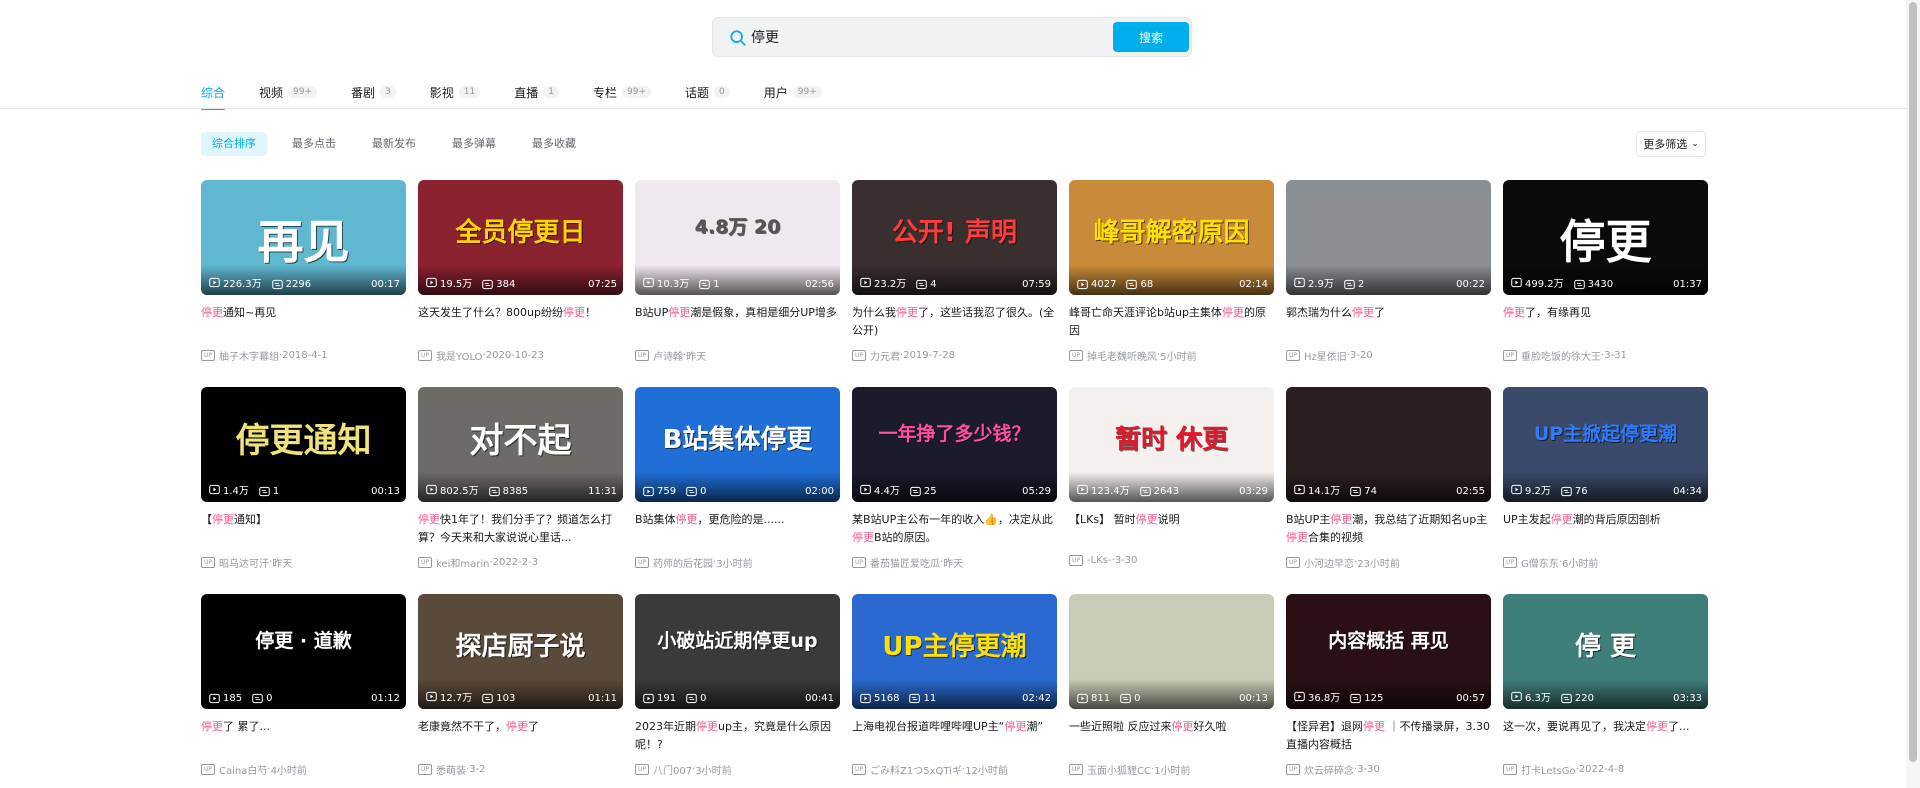 The width and height of the screenshot is (1920, 788). I want to click on tab-0: 综合, so click(213, 95).